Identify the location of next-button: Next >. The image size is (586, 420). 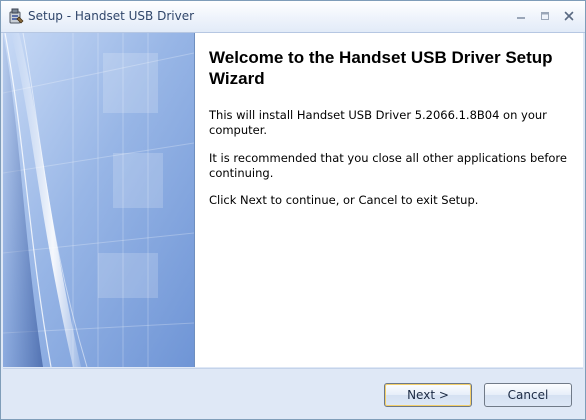
(428, 395).